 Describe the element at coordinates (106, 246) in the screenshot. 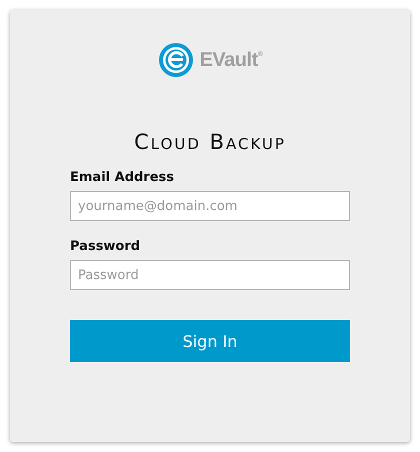

I see `field-label: Password` at that location.